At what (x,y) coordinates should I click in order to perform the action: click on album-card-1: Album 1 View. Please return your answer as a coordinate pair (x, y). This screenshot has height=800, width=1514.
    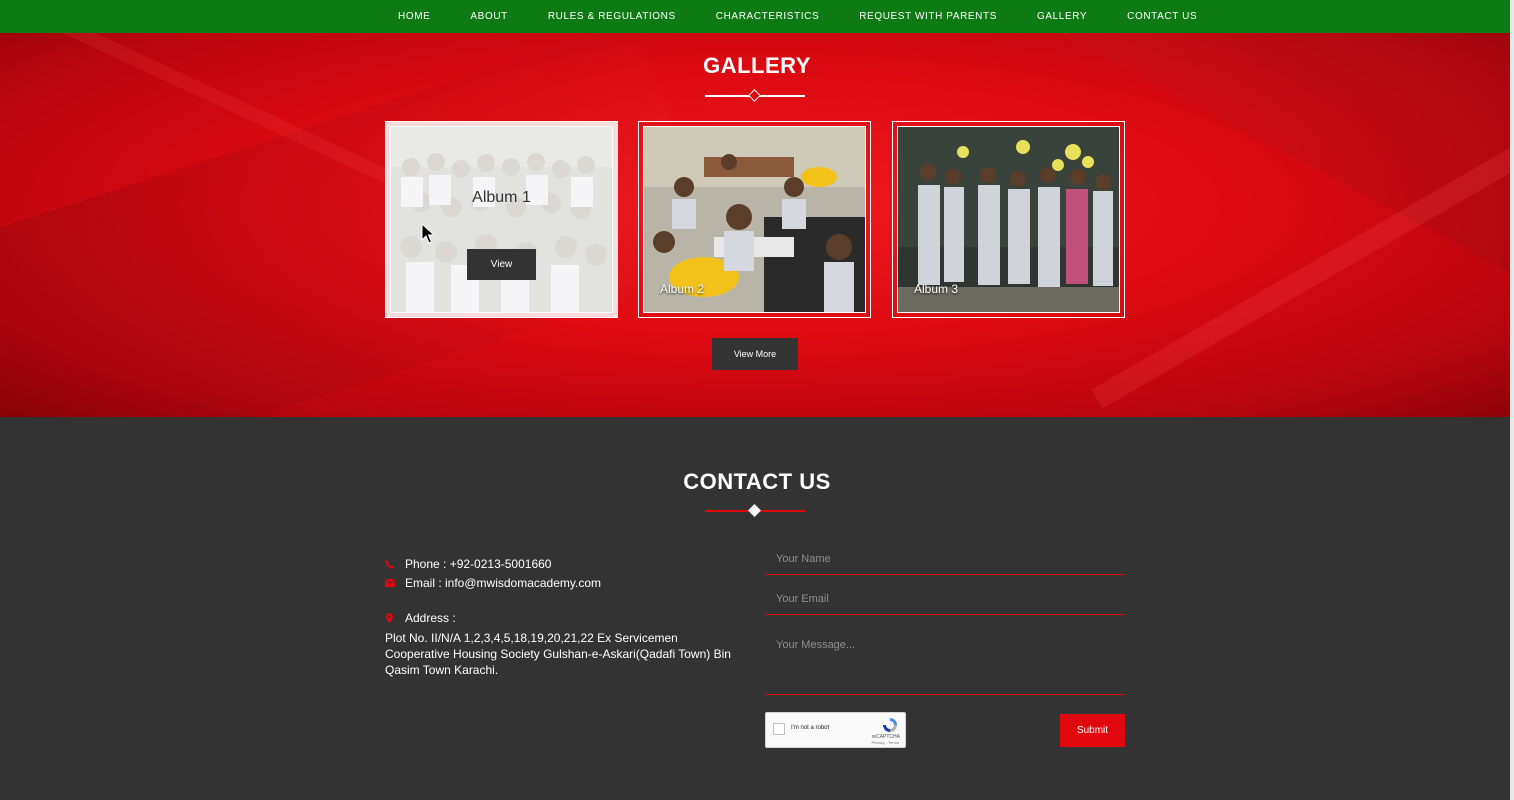
    Looking at the image, I should click on (501, 219).